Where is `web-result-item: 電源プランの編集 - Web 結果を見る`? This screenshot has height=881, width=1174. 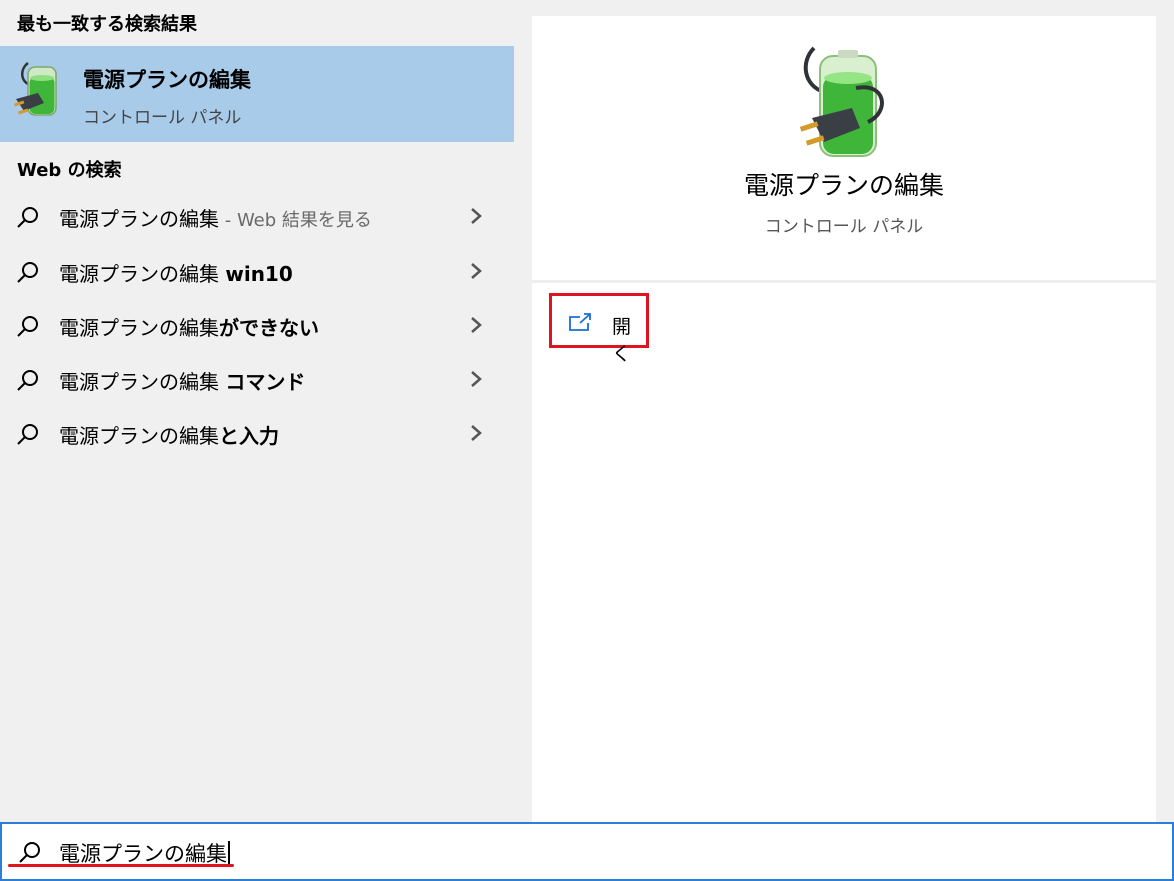
web-result-item: 電源プランの編集 - Web 結果を見る is located at coordinates (257, 217).